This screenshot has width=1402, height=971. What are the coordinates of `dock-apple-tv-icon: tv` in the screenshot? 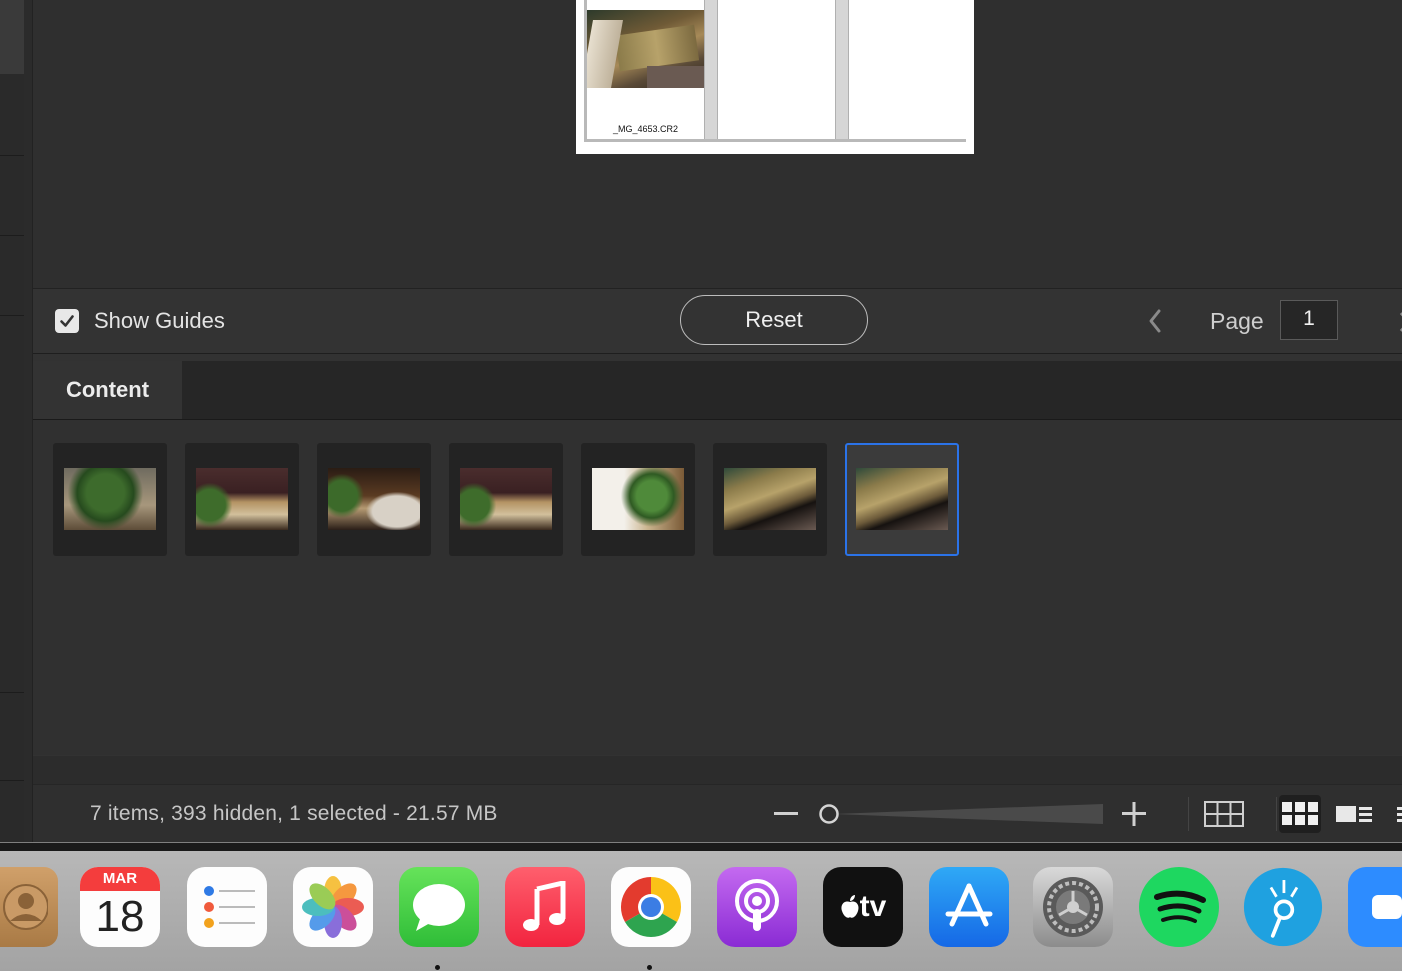 It's located at (863, 907).